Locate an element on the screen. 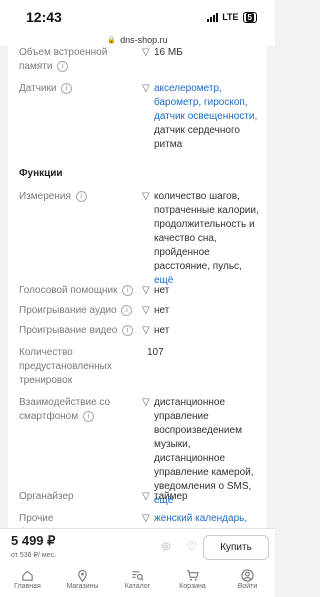 The image size is (320, 597). catalog-search-icon is located at coordinates (138, 576).